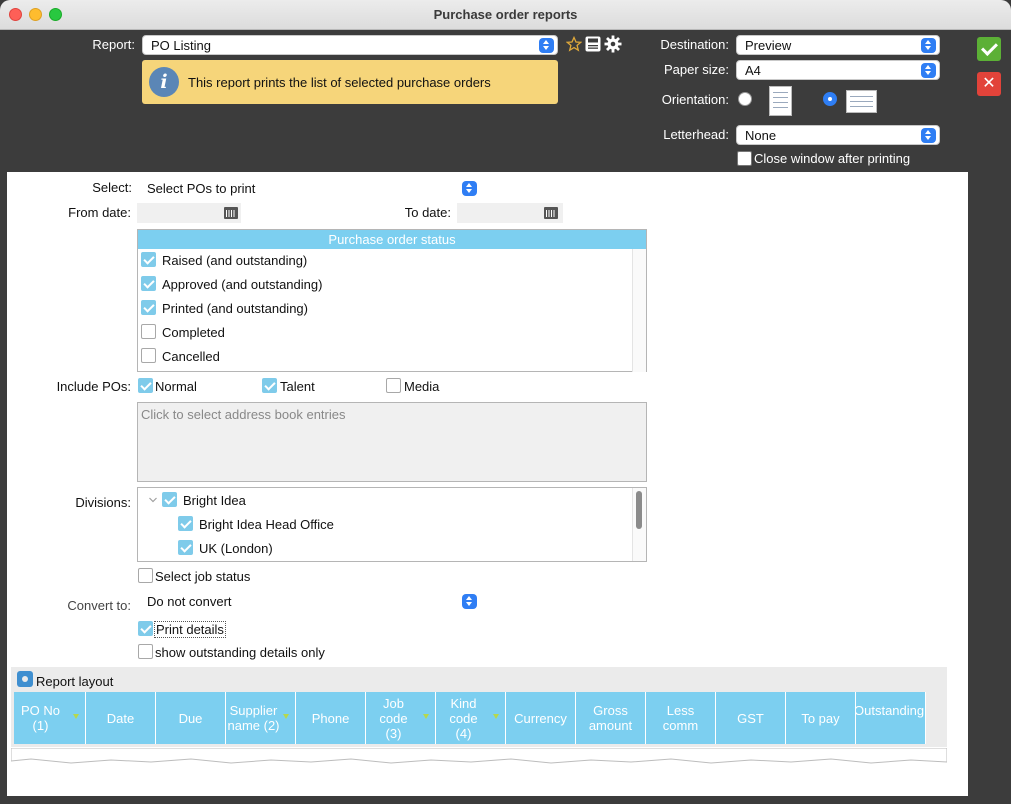 The height and width of the screenshot is (804, 1011). What do you see at coordinates (148, 259) in the screenshot?
I see `status-raised-checkbox` at bounding box center [148, 259].